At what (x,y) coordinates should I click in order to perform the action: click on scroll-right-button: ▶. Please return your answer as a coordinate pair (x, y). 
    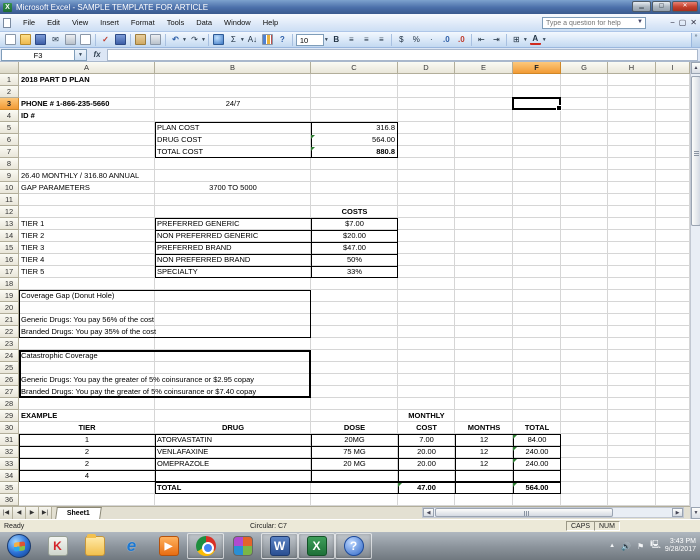
    Looking at the image, I should click on (677, 512).